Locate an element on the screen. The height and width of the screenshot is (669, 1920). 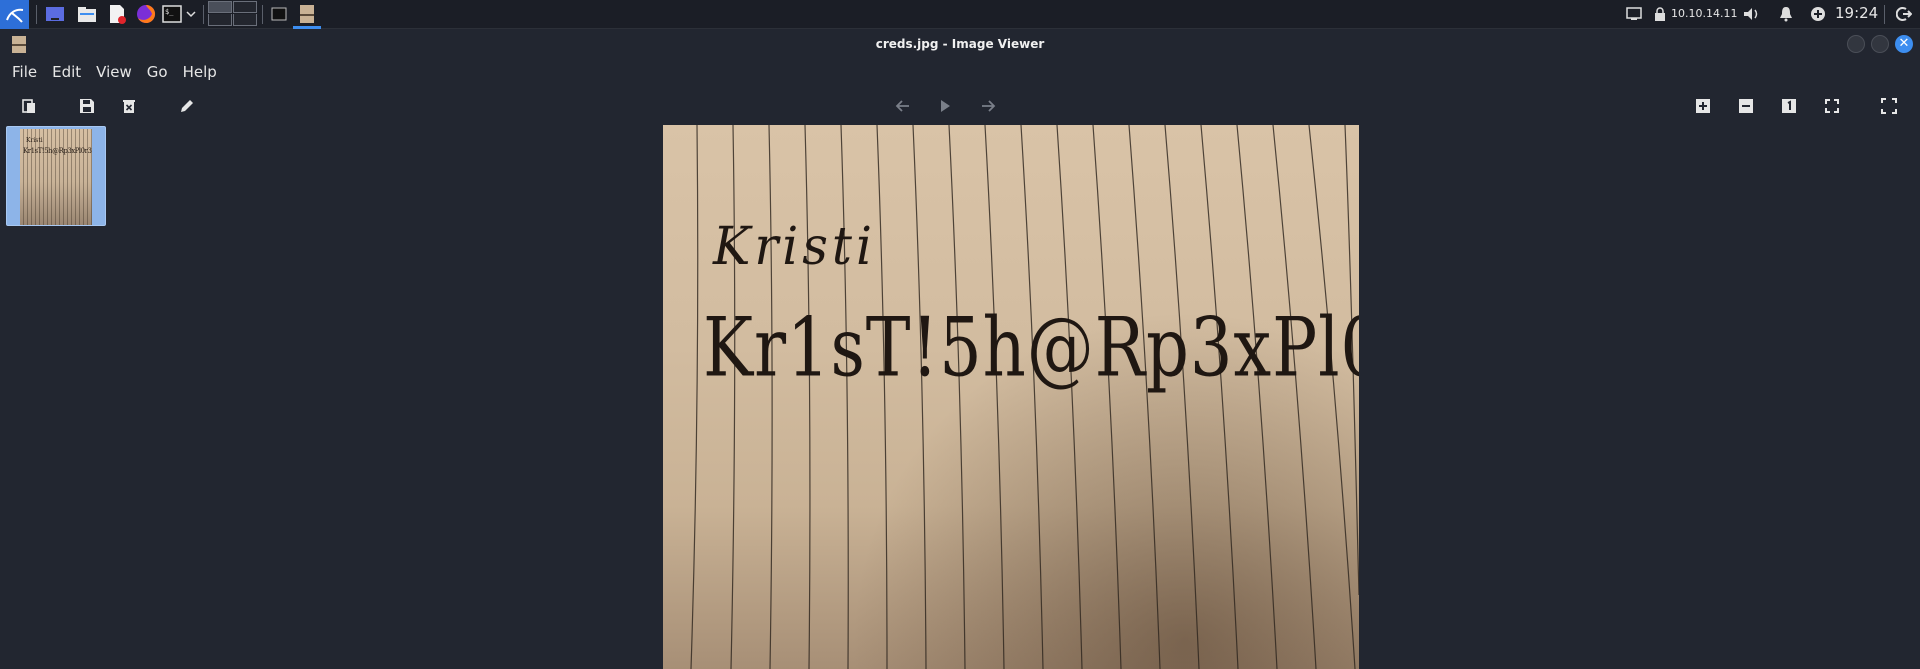
workspace-desktop-icon is located at coordinates (55, 14).